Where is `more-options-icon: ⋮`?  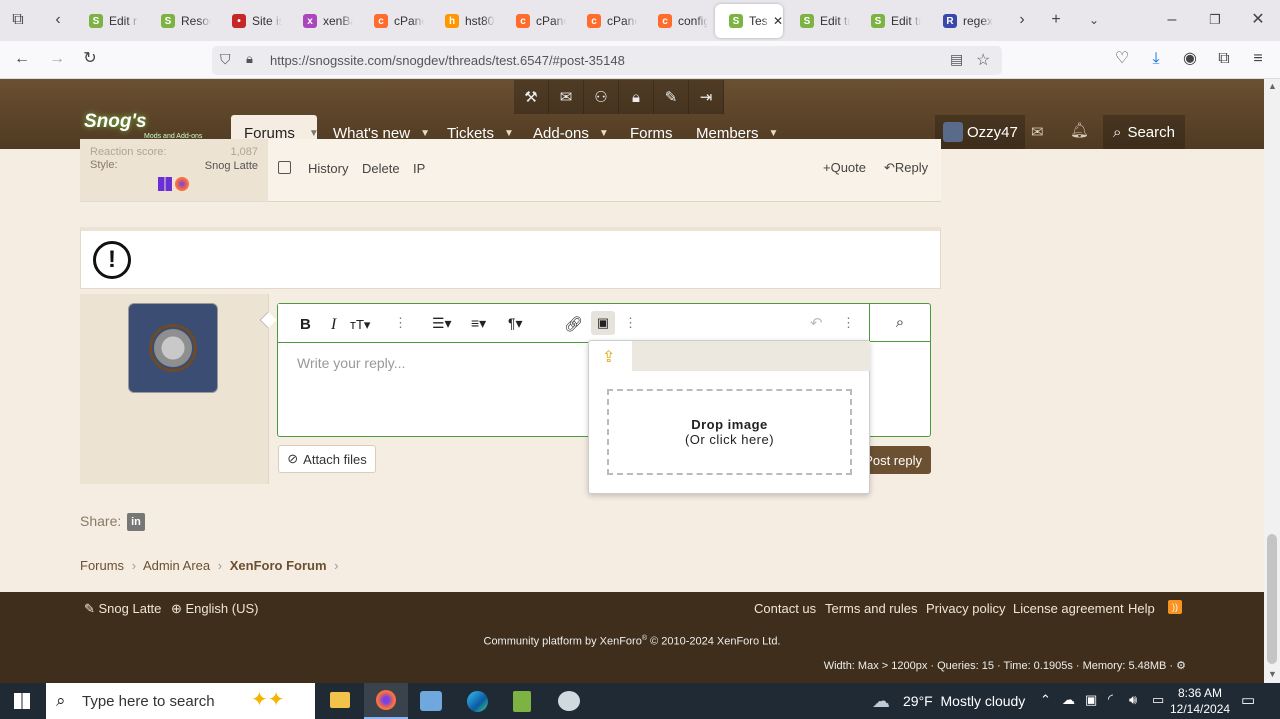 more-options-icon: ⋮ is located at coordinates (848, 323).